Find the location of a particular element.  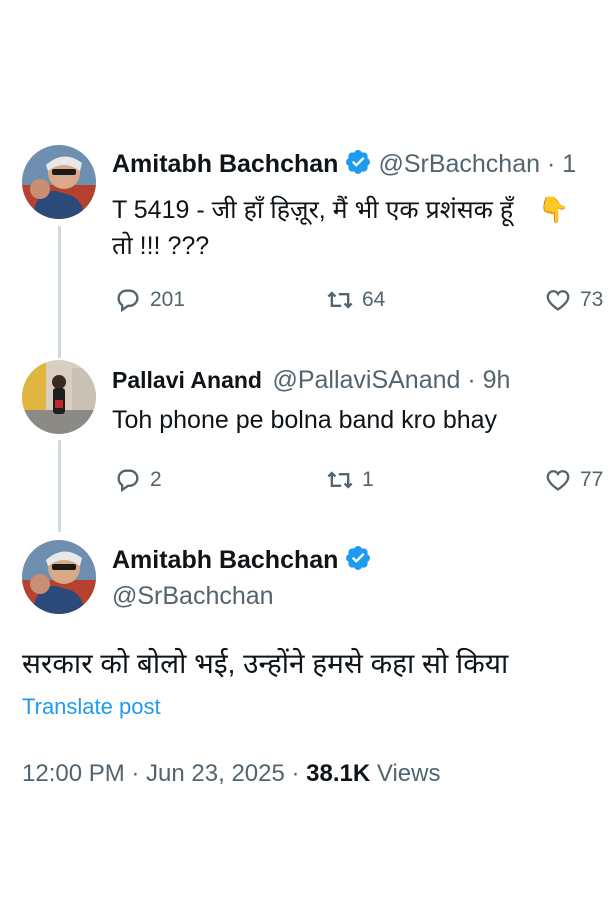

tweet2-repost-count: 1 is located at coordinates (368, 479).